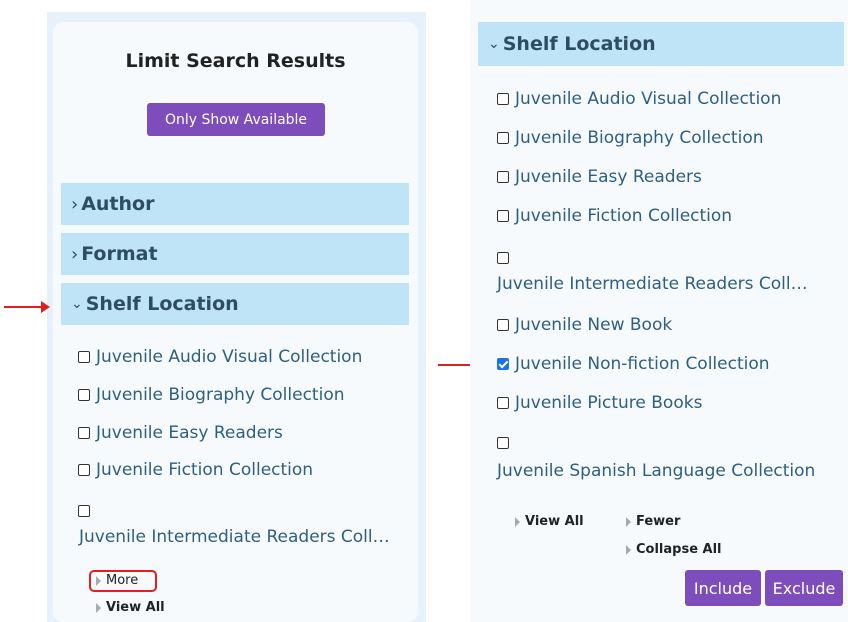 The width and height of the screenshot is (848, 622). What do you see at coordinates (119, 254) in the screenshot?
I see `facet-format-label: Format` at bounding box center [119, 254].